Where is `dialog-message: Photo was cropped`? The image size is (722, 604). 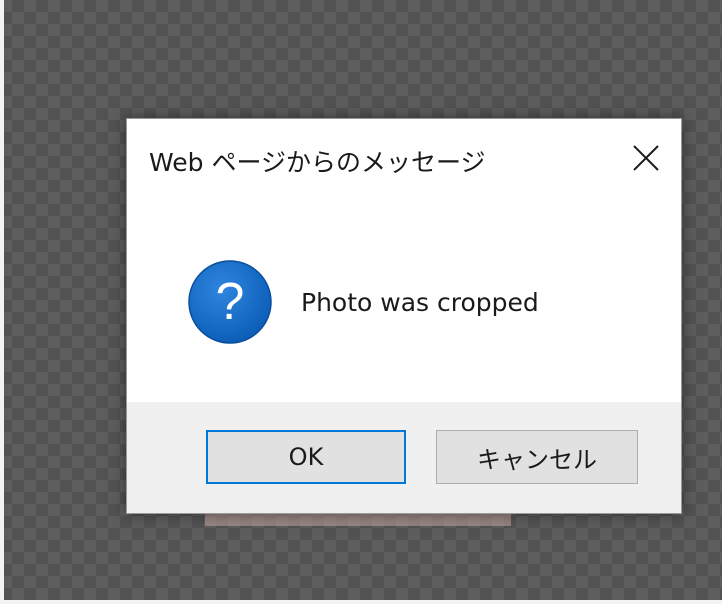
dialog-message: Photo was cropped is located at coordinates (420, 302).